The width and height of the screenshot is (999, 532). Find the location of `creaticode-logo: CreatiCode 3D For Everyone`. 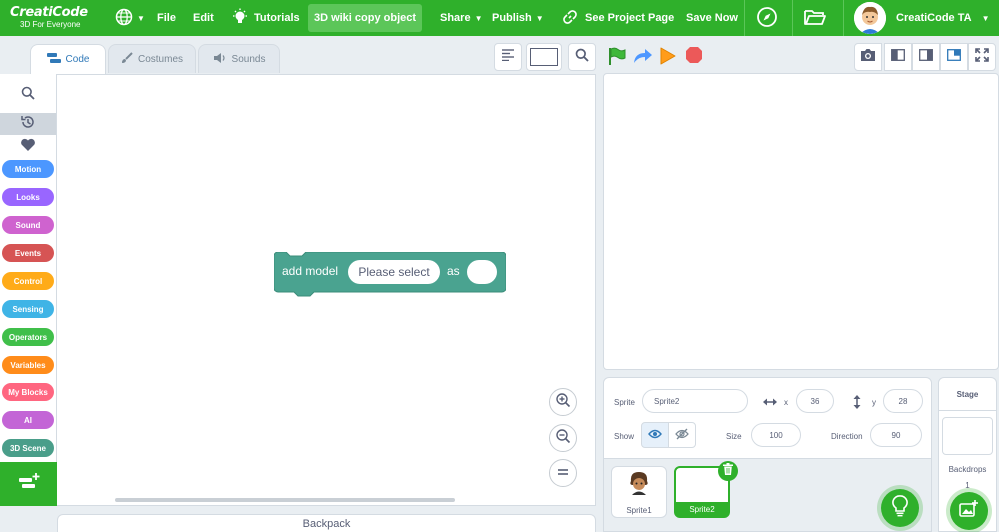

creaticode-logo: CreatiCode 3D For Everyone is located at coordinates (49, 18).